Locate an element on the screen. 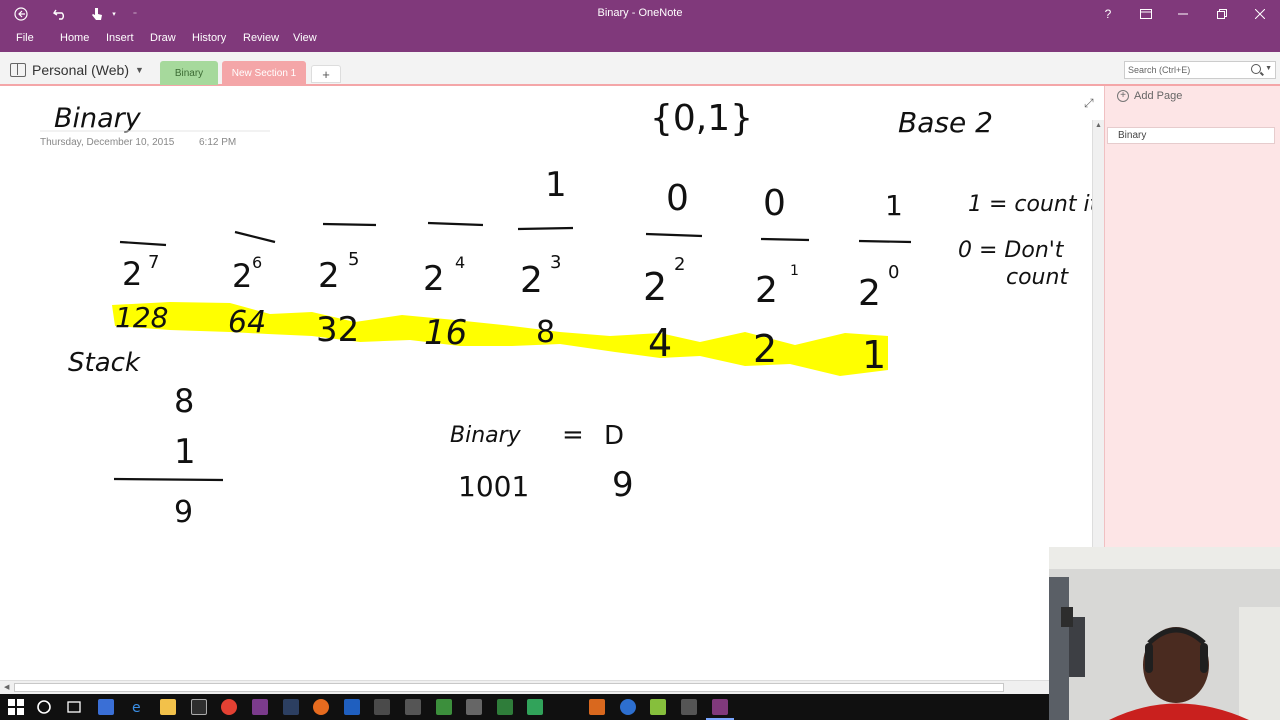 This screenshot has height=720, width=1280. menu-view: View is located at coordinates (305, 38).